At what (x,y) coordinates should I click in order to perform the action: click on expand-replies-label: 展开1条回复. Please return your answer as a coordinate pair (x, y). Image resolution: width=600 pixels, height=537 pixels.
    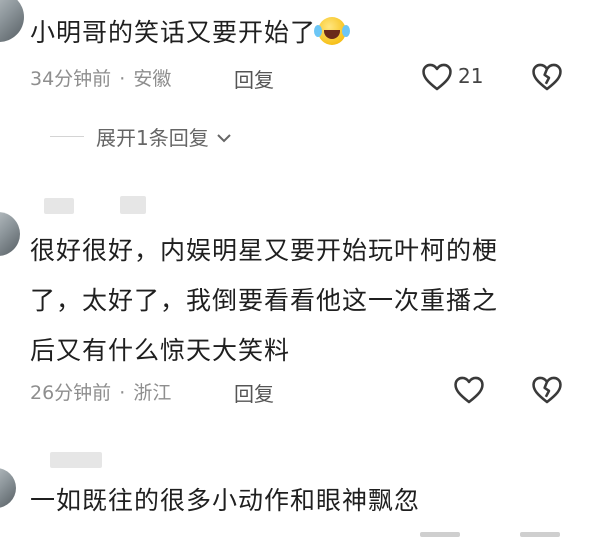
    Looking at the image, I should click on (152, 138).